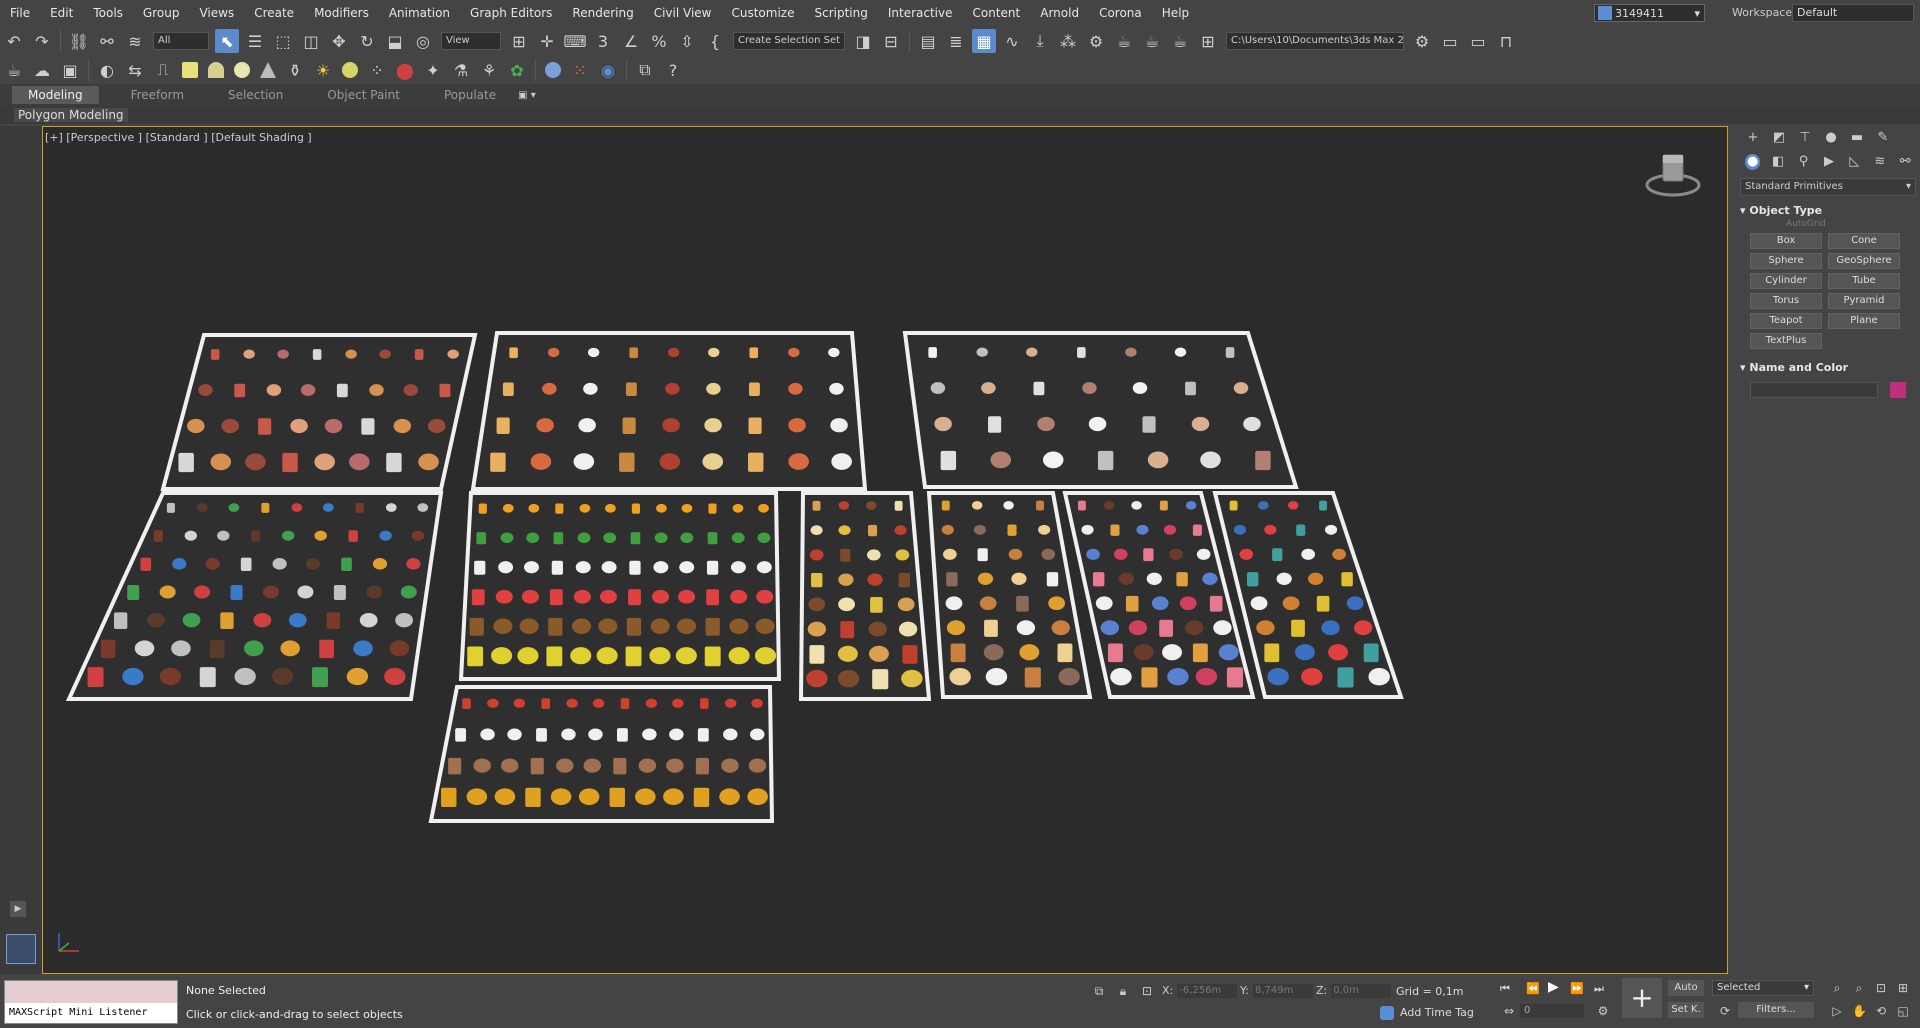 The height and width of the screenshot is (1028, 1920). What do you see at coordinates (1786, 321) in the screenshot?
I see `teapot-button: Teapot` at bounding box center [1786, 321].